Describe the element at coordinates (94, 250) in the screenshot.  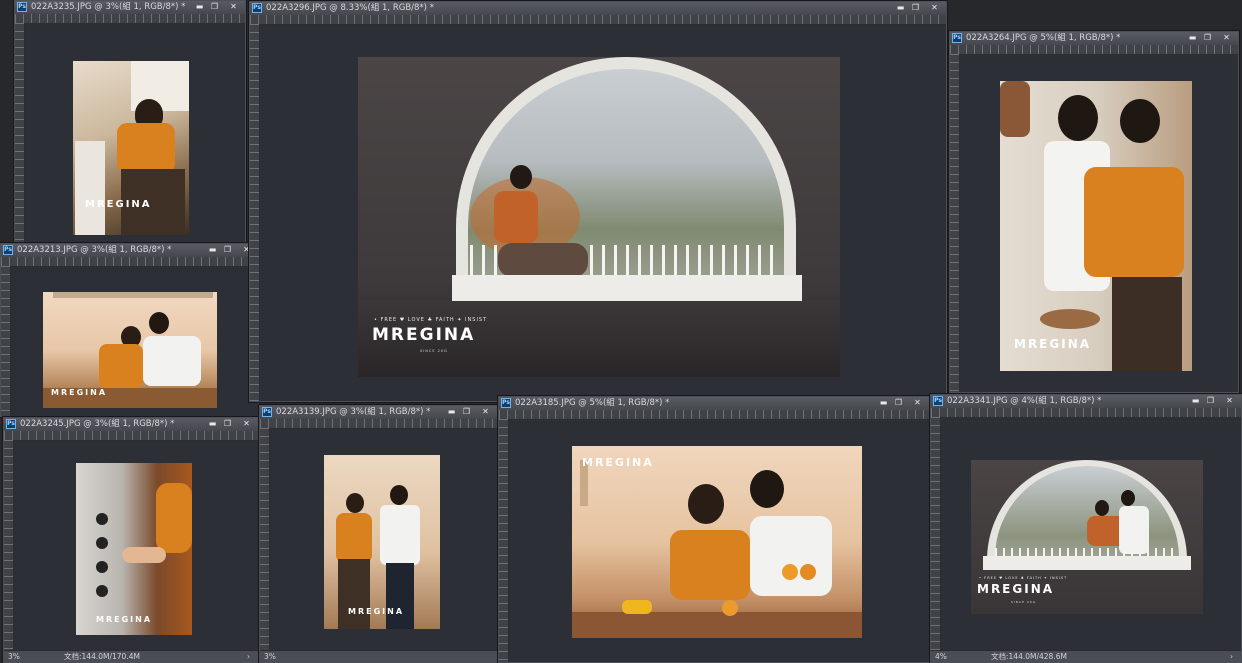
I see `window-title: 022A3213.JPG @ 3%(組 1, RGB/8*) *` at that location.